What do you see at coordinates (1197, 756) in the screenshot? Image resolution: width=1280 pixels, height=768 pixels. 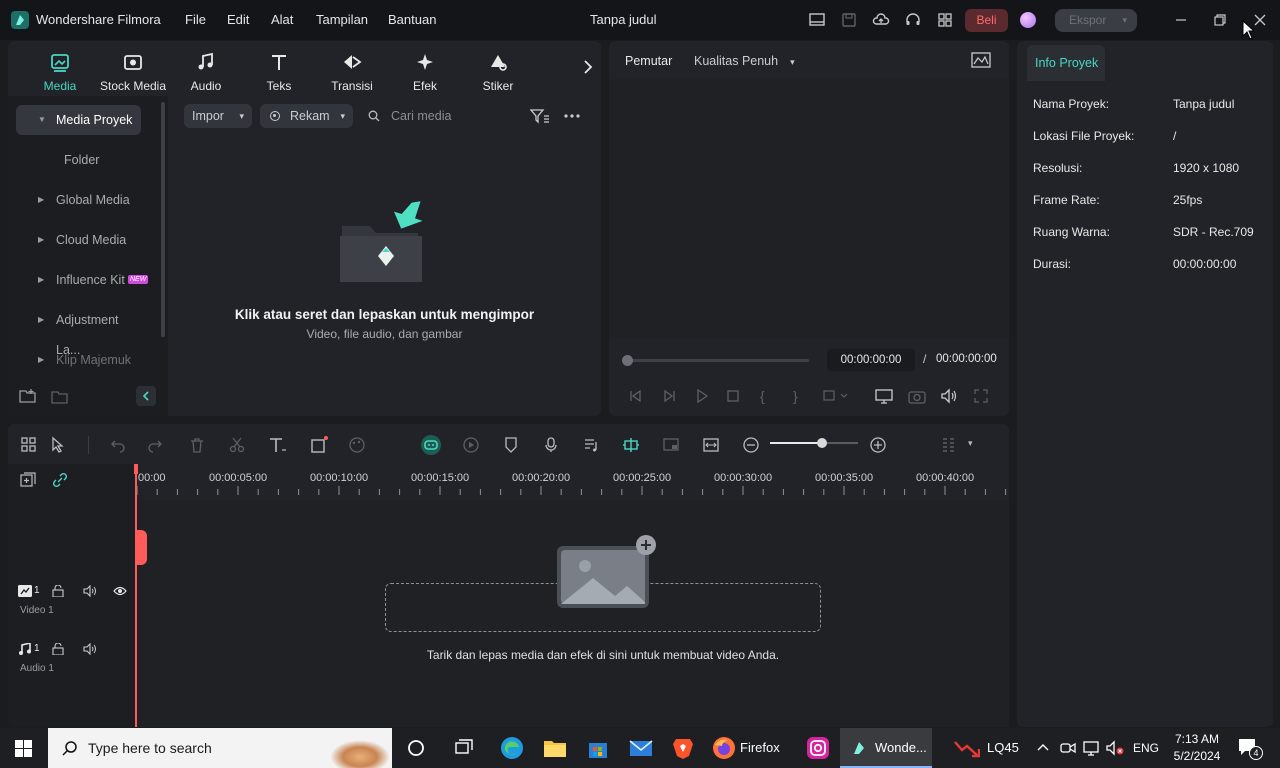 I see `clock-date: 5/2/2024` at bounding box center [1197, 756].